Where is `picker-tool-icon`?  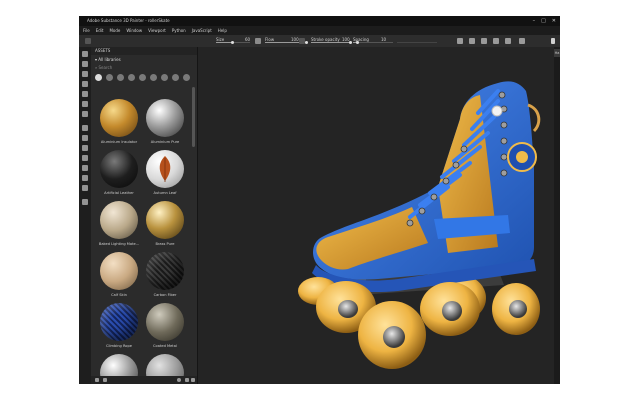 picker-tool-icon is located at coordinates (85, 114).